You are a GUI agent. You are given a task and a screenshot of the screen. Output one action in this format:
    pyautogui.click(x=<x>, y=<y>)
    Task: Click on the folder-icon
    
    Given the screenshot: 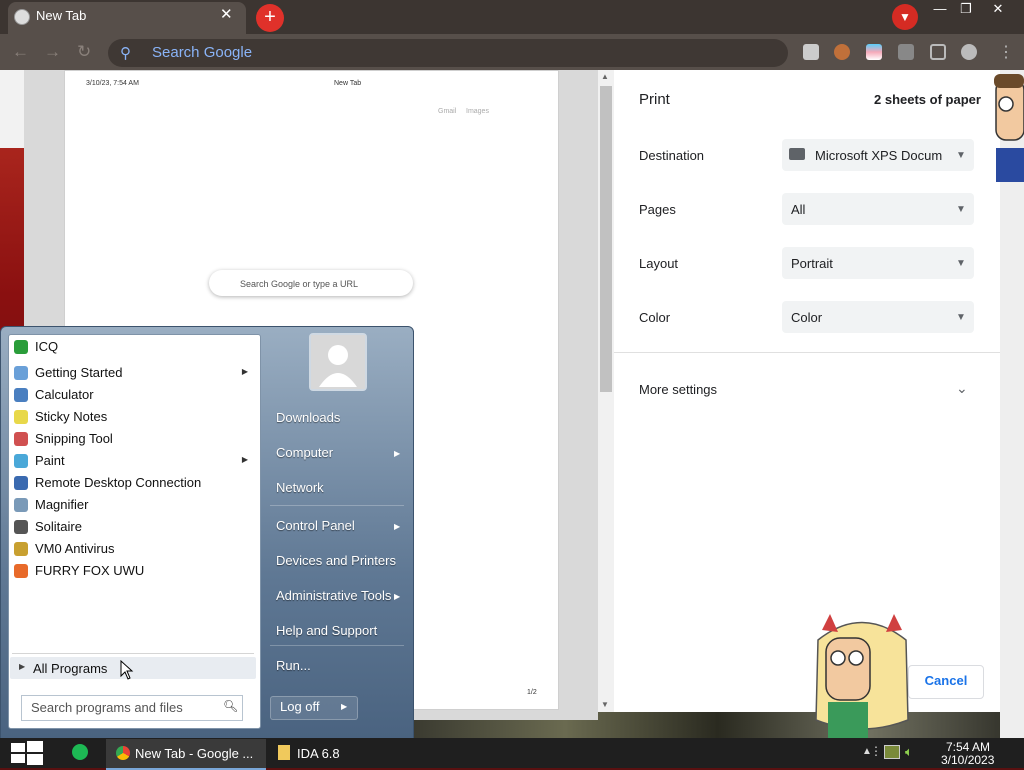 What is the action you would take?
    pyautogui.click(x=284, y=752)
    